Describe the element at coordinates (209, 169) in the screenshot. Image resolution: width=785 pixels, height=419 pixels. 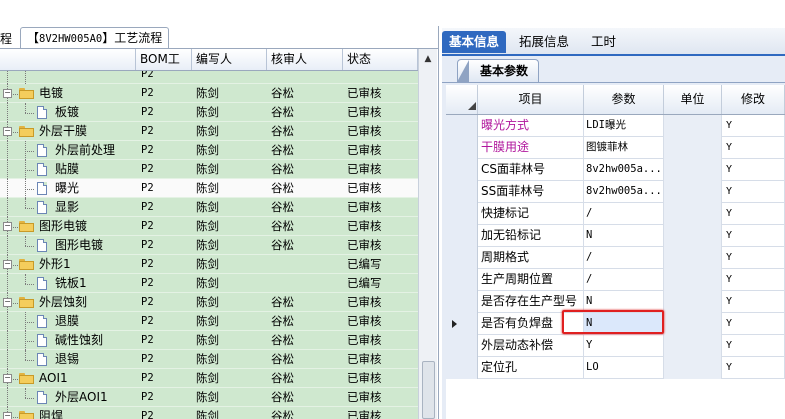
I see `tree-row: 贴膜 P2 陈剑 谷松 已审核` at that location.